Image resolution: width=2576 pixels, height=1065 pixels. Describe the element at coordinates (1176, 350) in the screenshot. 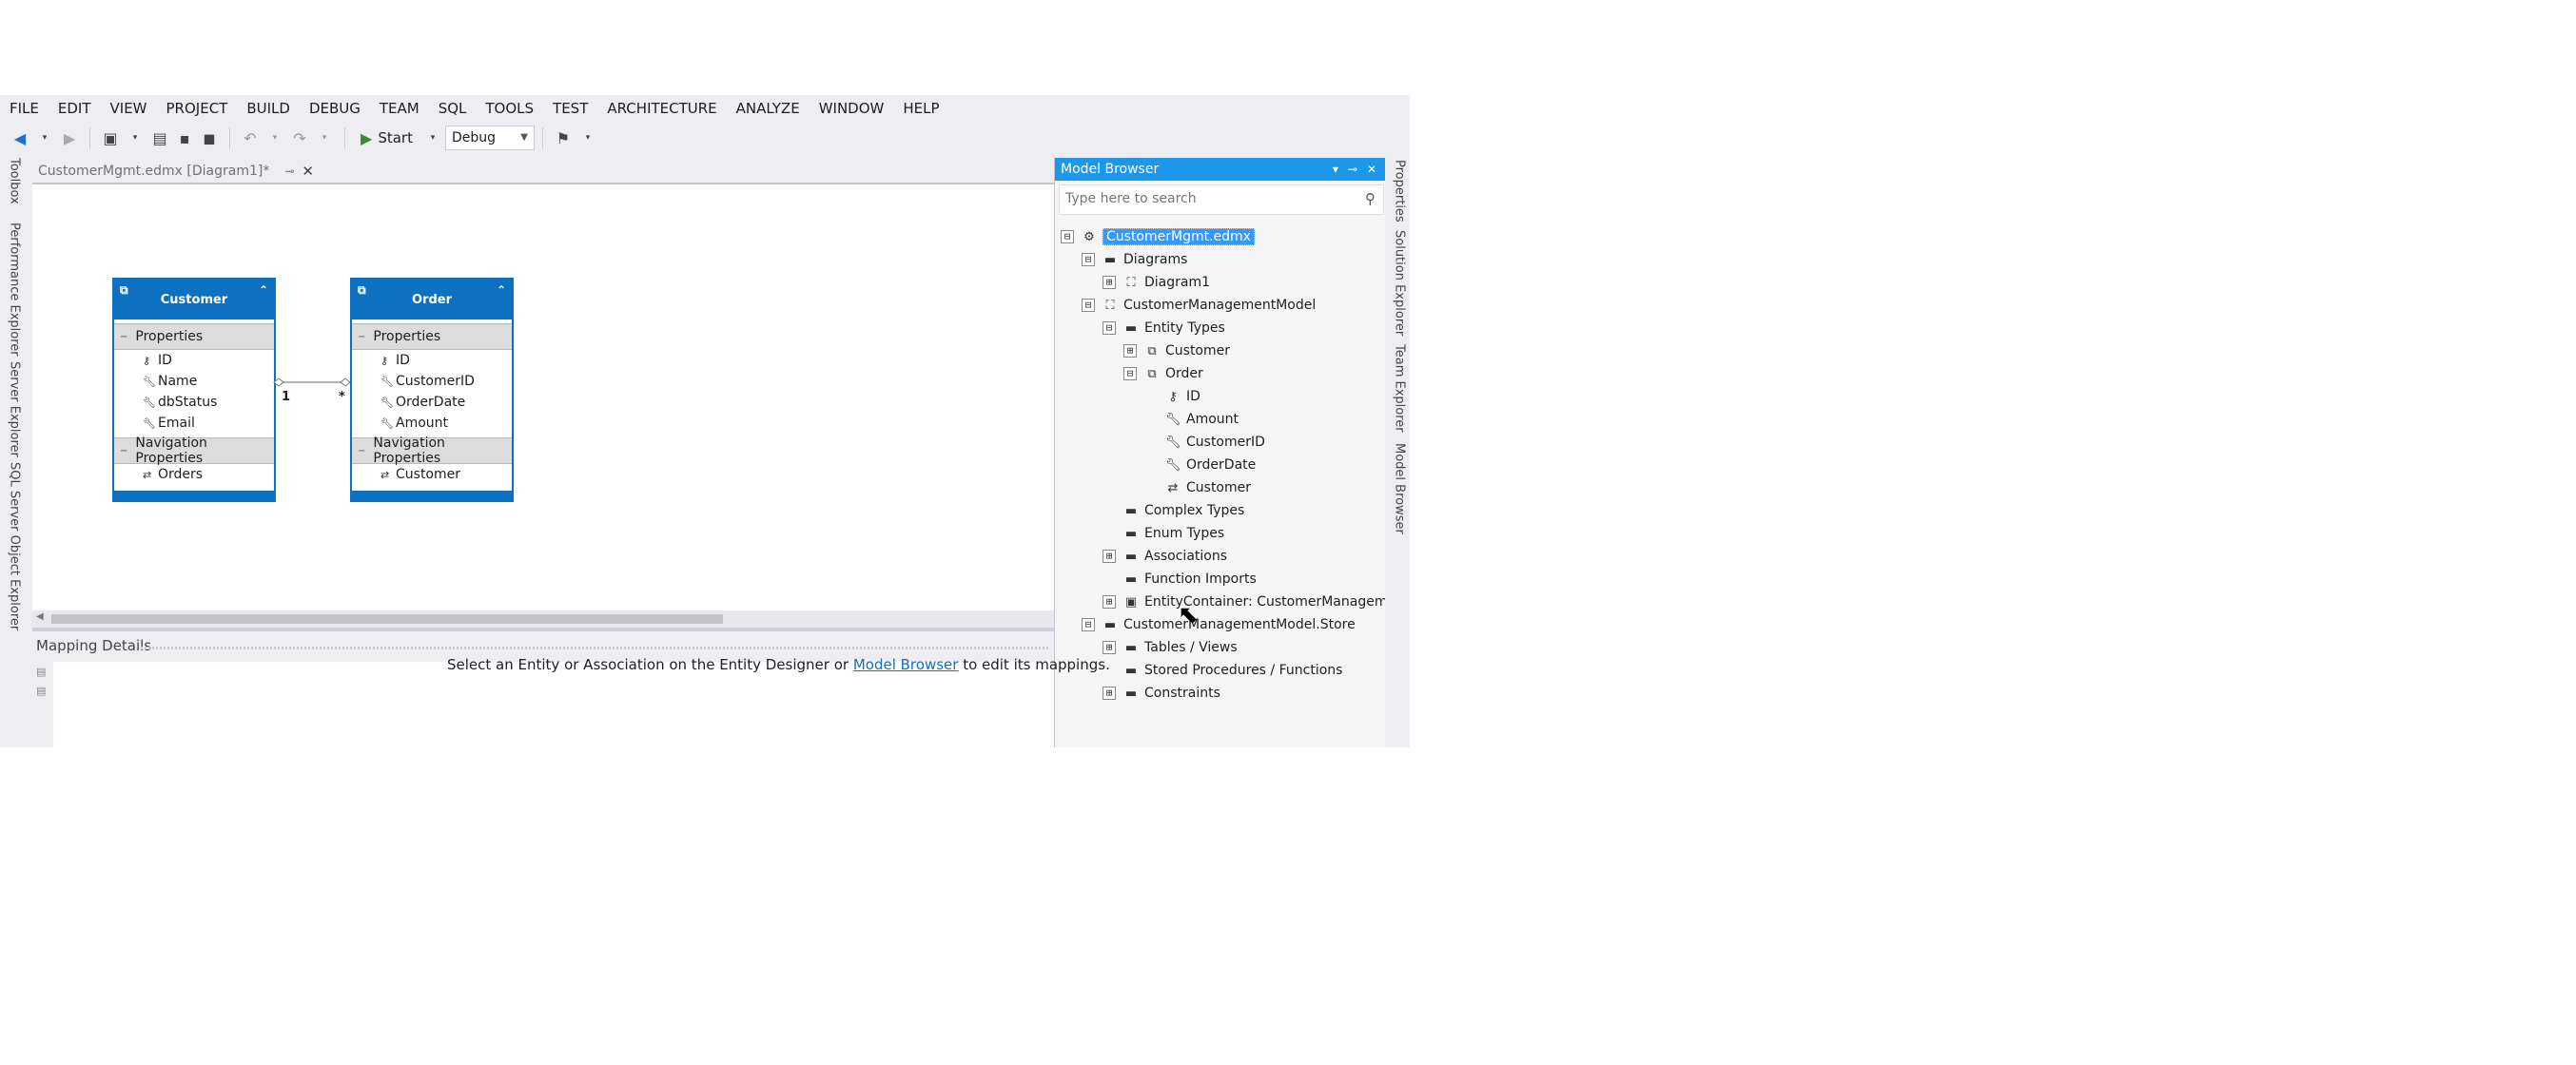

I see `tree-node: ⊞ ⧉ Customer` at that location.